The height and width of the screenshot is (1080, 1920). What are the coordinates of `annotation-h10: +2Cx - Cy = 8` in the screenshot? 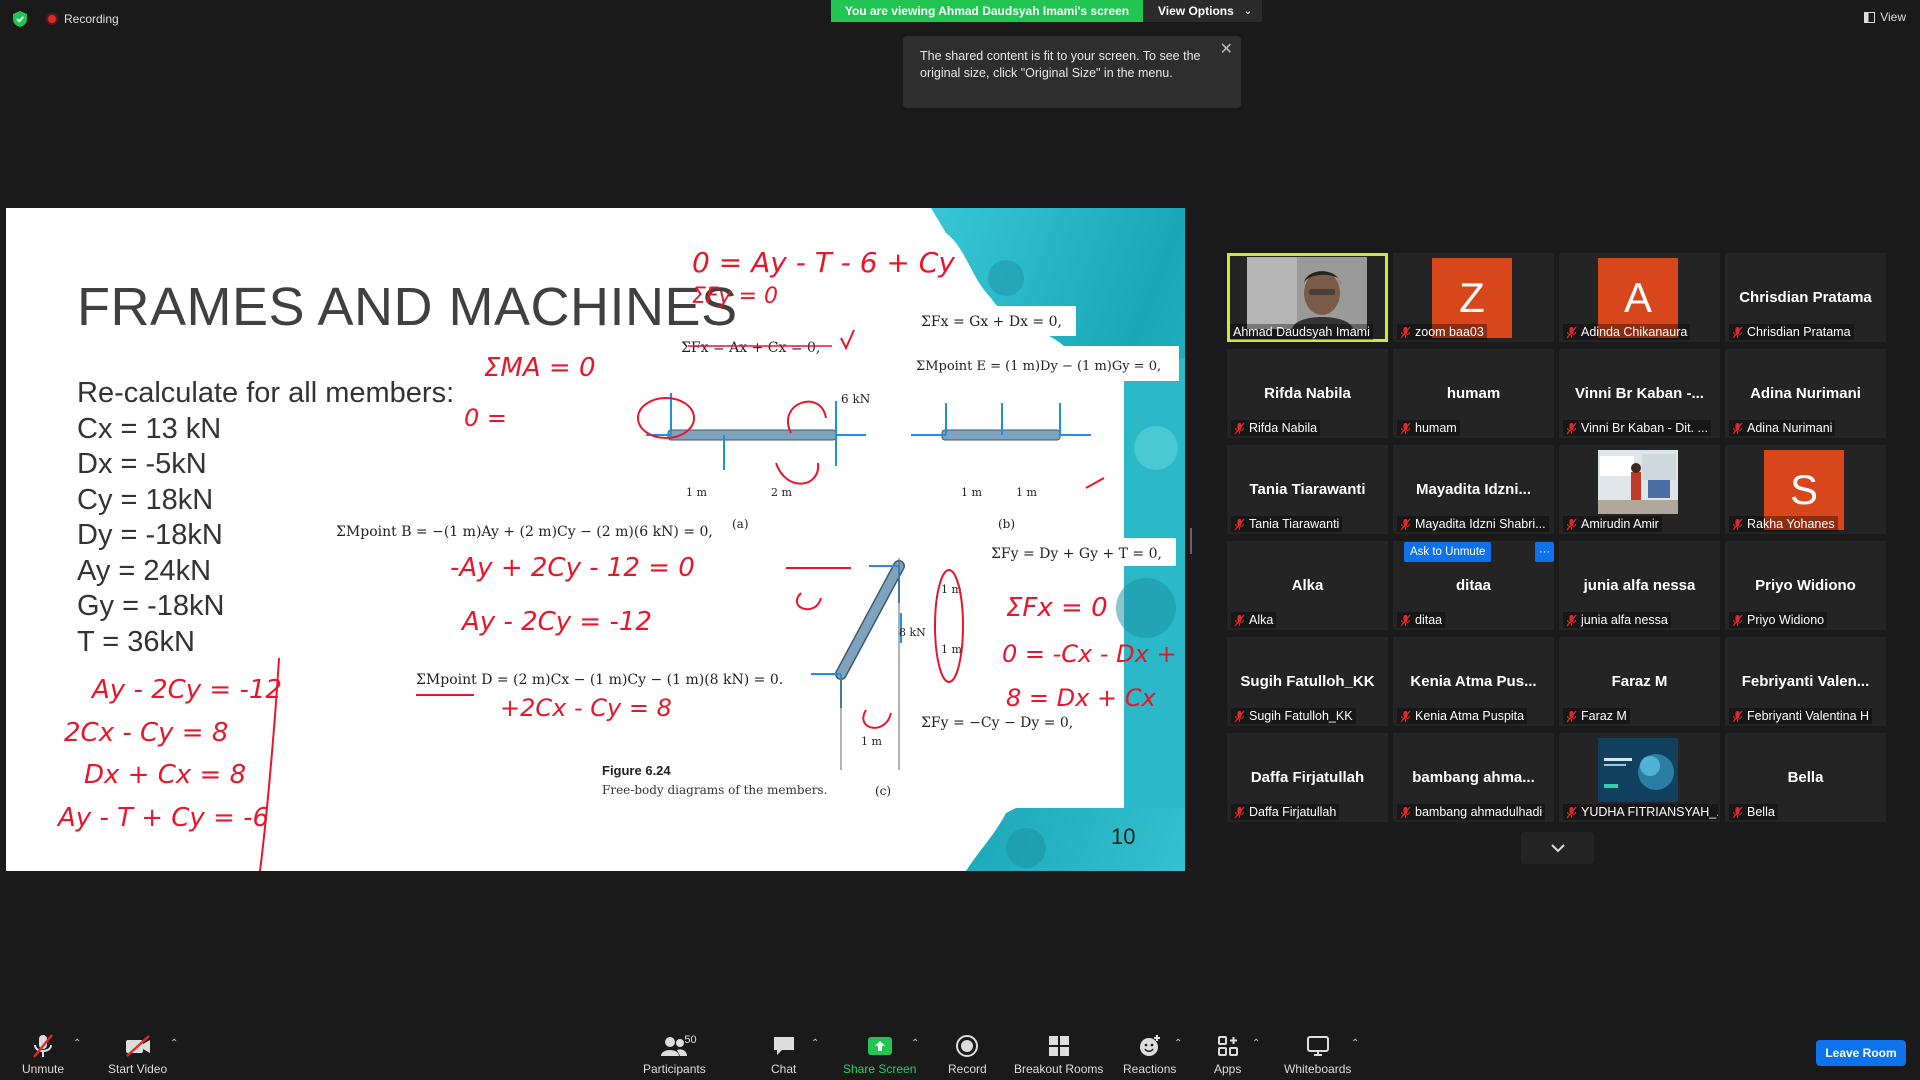 It's located at (586, 708).